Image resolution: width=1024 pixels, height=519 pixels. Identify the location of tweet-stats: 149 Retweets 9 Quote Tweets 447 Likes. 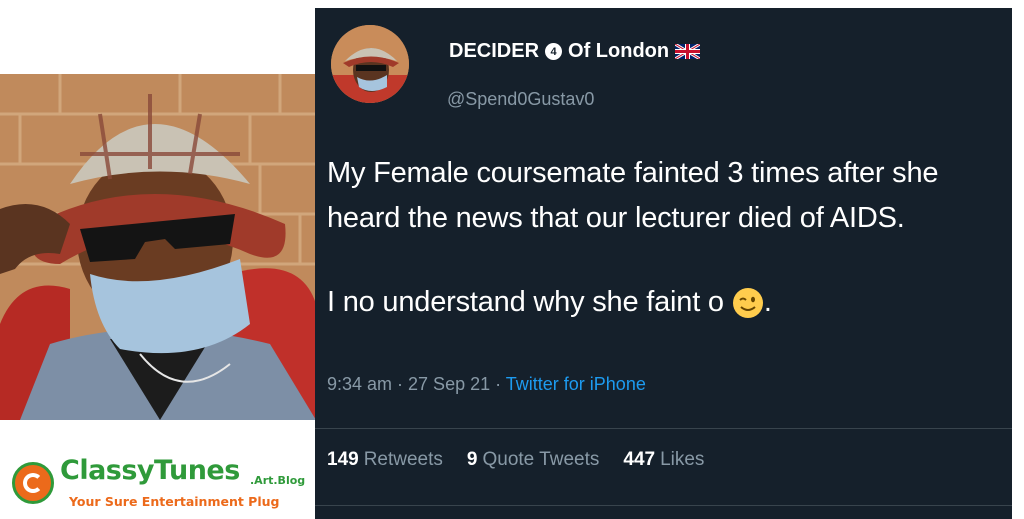
(515, 460).